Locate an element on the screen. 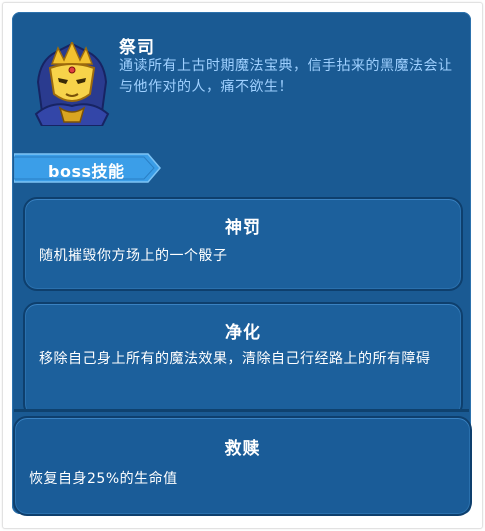 Image resolution: width=485 pixels, height=531 pixels. skill-description: 恢复自身25%的生命值 is located at coordinates (103, 479).